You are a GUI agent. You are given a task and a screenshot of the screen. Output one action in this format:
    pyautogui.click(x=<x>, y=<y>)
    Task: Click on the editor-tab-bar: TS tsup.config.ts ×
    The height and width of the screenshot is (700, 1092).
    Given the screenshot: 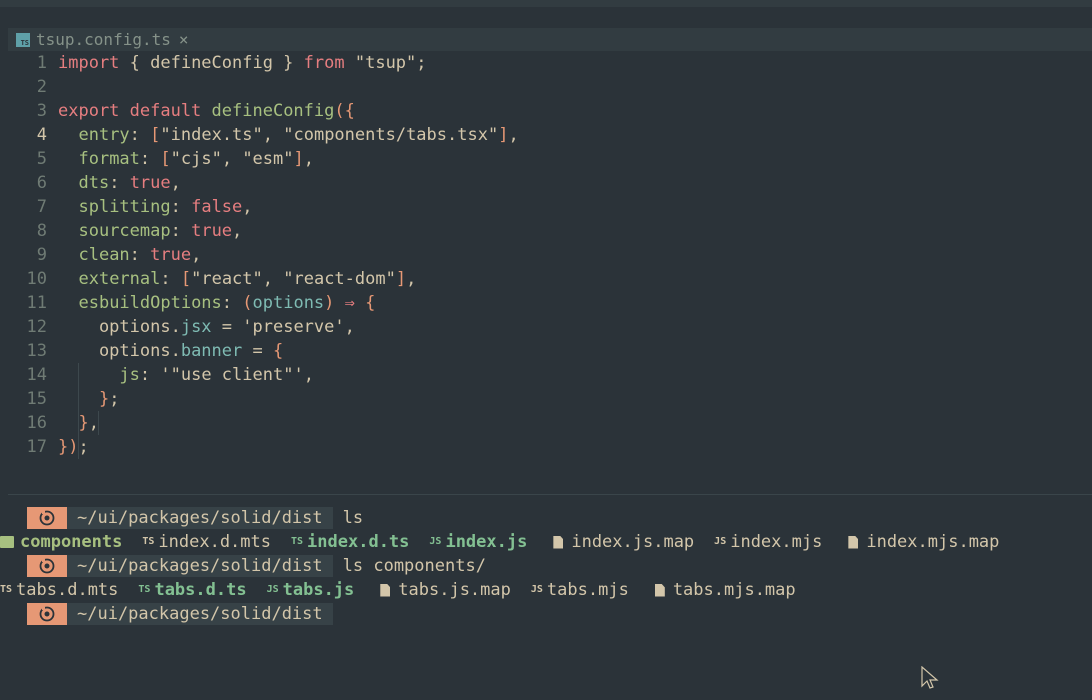 What is the action you would take?
    pyautogui.click(x=550, y=39)
    